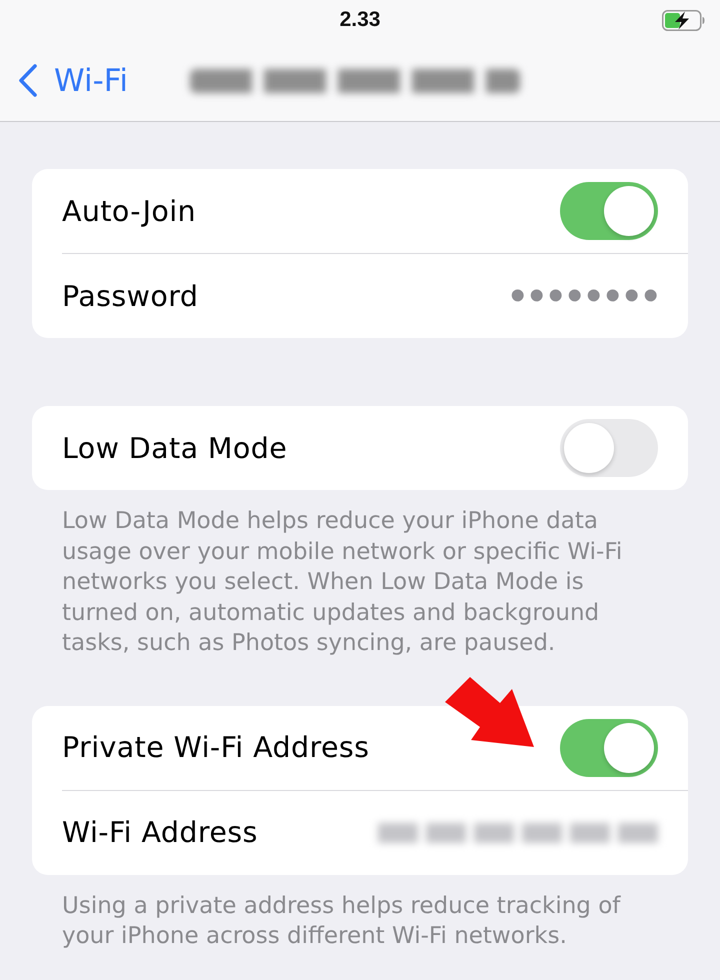 The image size is (720, 980). I want to click on setting-label: Password, so click(130, 296).